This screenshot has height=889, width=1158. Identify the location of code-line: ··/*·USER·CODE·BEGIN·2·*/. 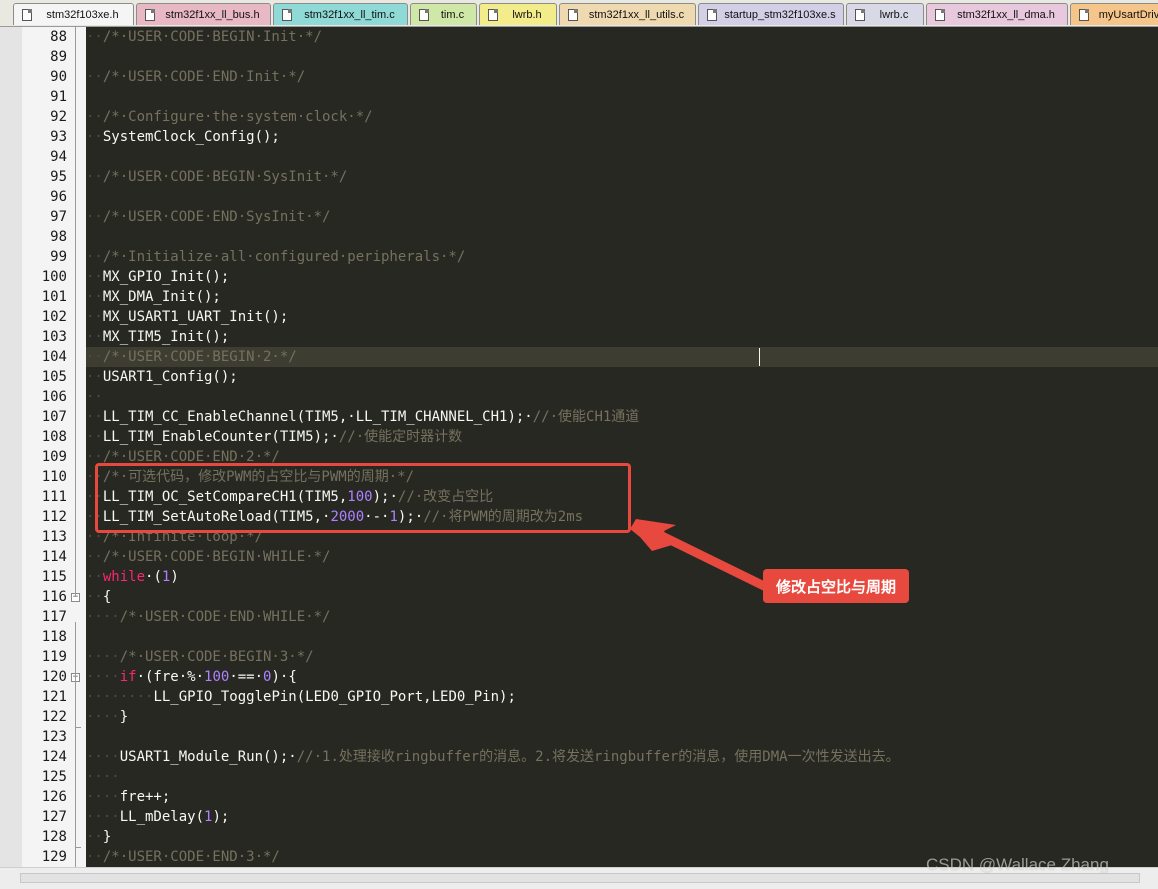
(622, 357).